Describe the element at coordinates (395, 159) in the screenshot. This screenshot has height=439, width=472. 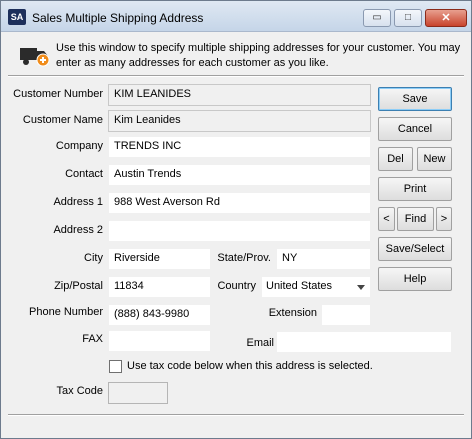
I see `delete-button: Del` at that location.